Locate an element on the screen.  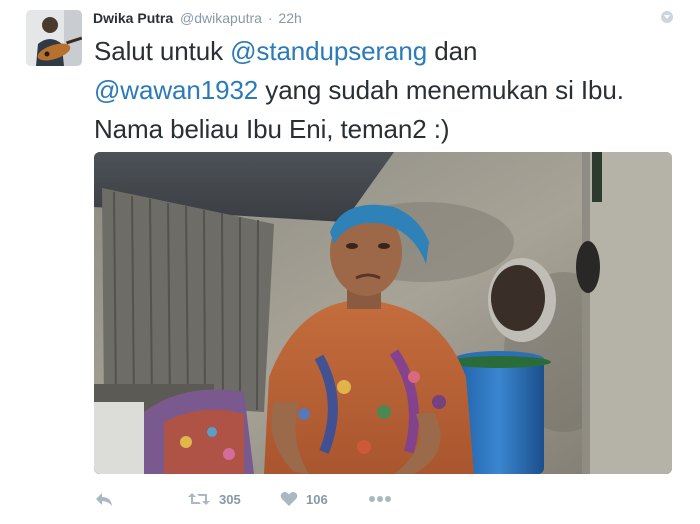
like-button: 106 is located at coordinates (304, 499).